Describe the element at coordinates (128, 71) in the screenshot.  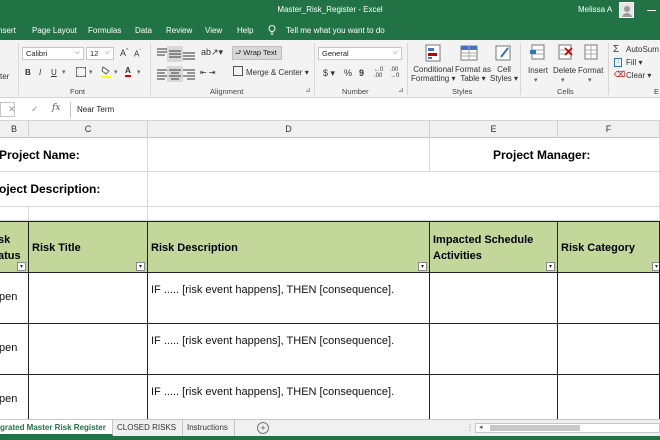
I see `font-color-button: A` at that location.